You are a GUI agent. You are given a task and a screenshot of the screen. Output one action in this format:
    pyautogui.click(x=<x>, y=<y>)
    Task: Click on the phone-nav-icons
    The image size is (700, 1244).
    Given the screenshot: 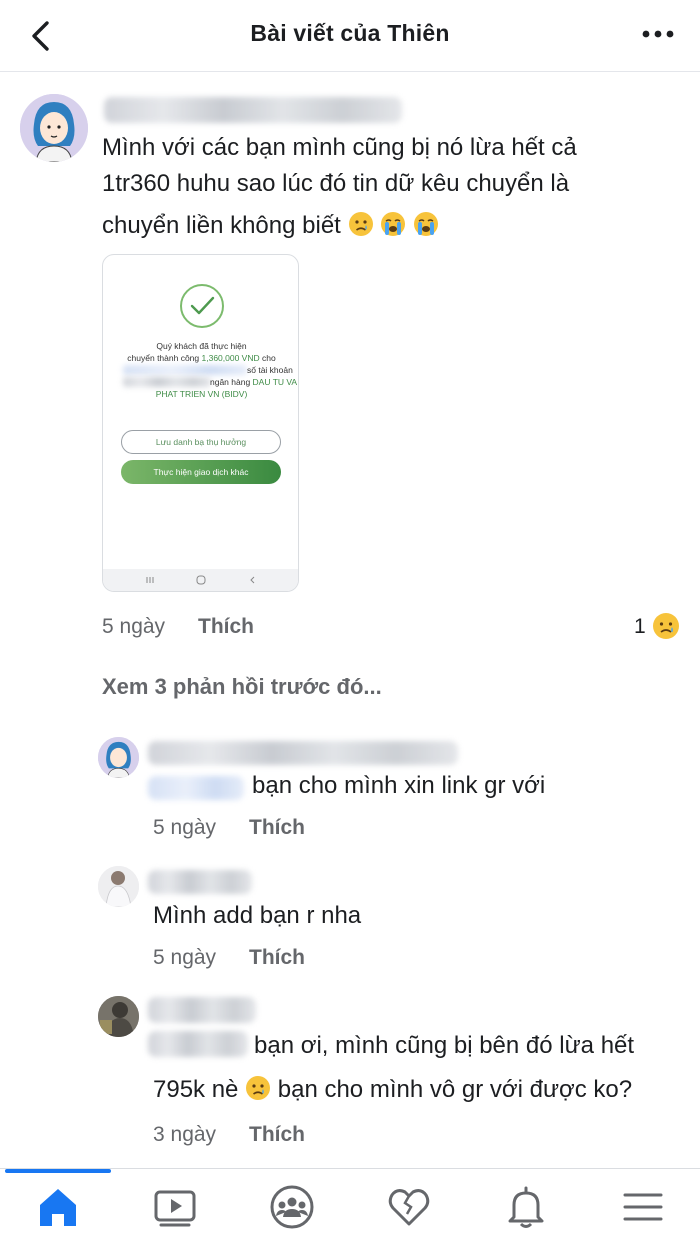 What is the action you would take?
    pyautogui.click(x=200, y=580)
    